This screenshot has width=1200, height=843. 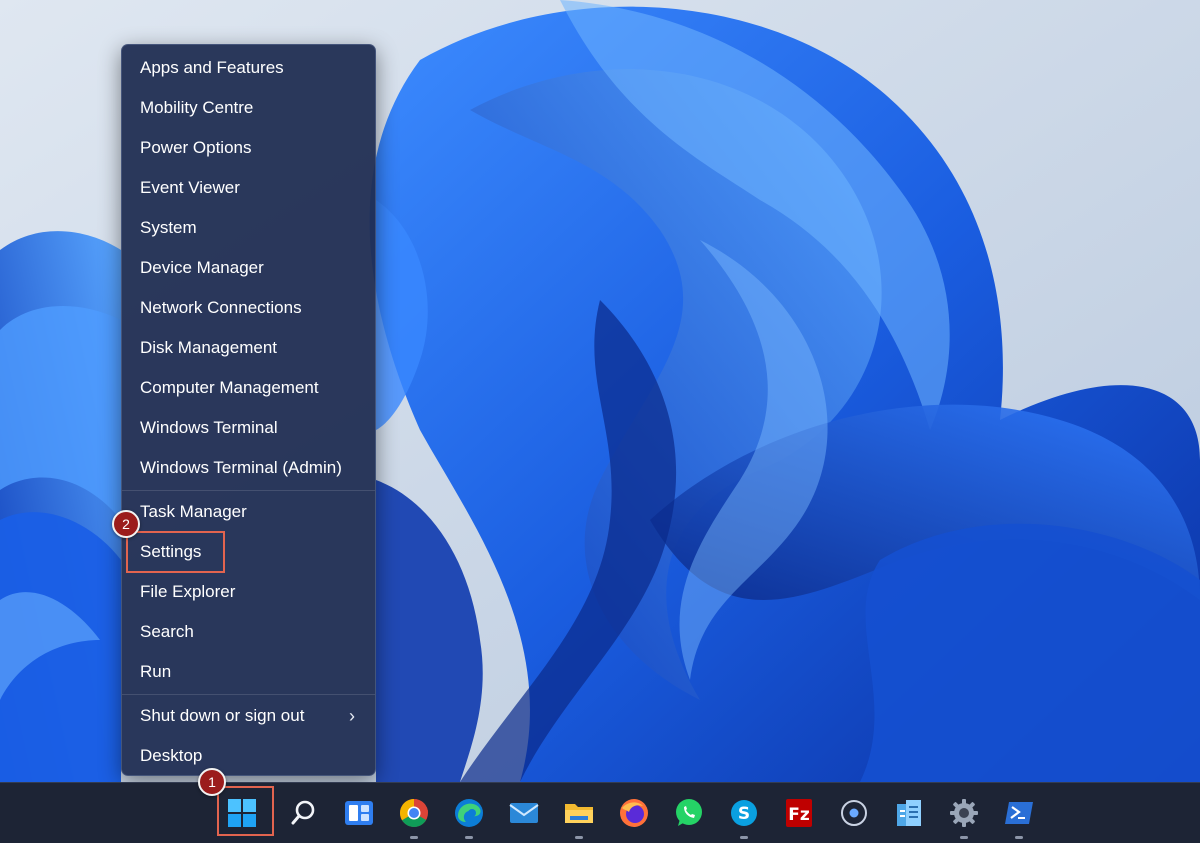 I want to click on powershell-icon, so click(x=1019, y=813).